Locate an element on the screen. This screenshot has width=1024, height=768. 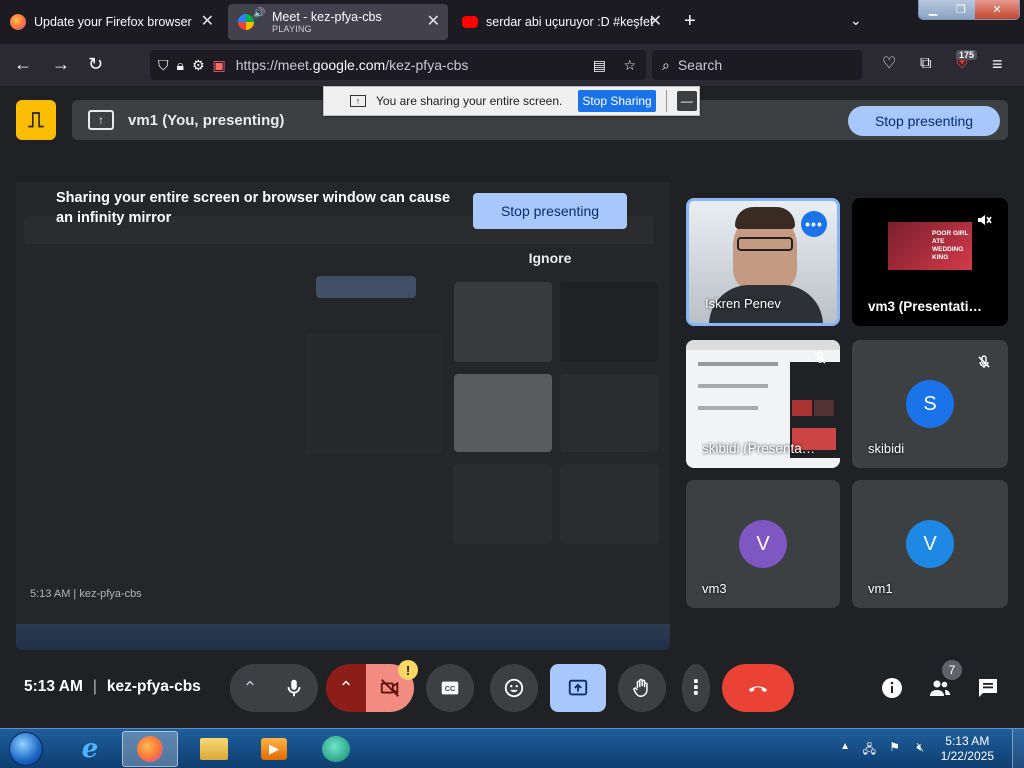
ublock-count-badge: 175 is located at coordinates (967, 55).